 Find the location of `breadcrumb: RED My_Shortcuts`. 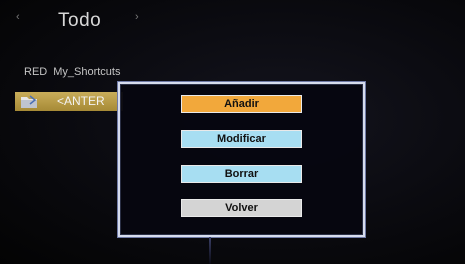

breadcrumb: RED My_Shortcuts is located at coordinates (72, 72).